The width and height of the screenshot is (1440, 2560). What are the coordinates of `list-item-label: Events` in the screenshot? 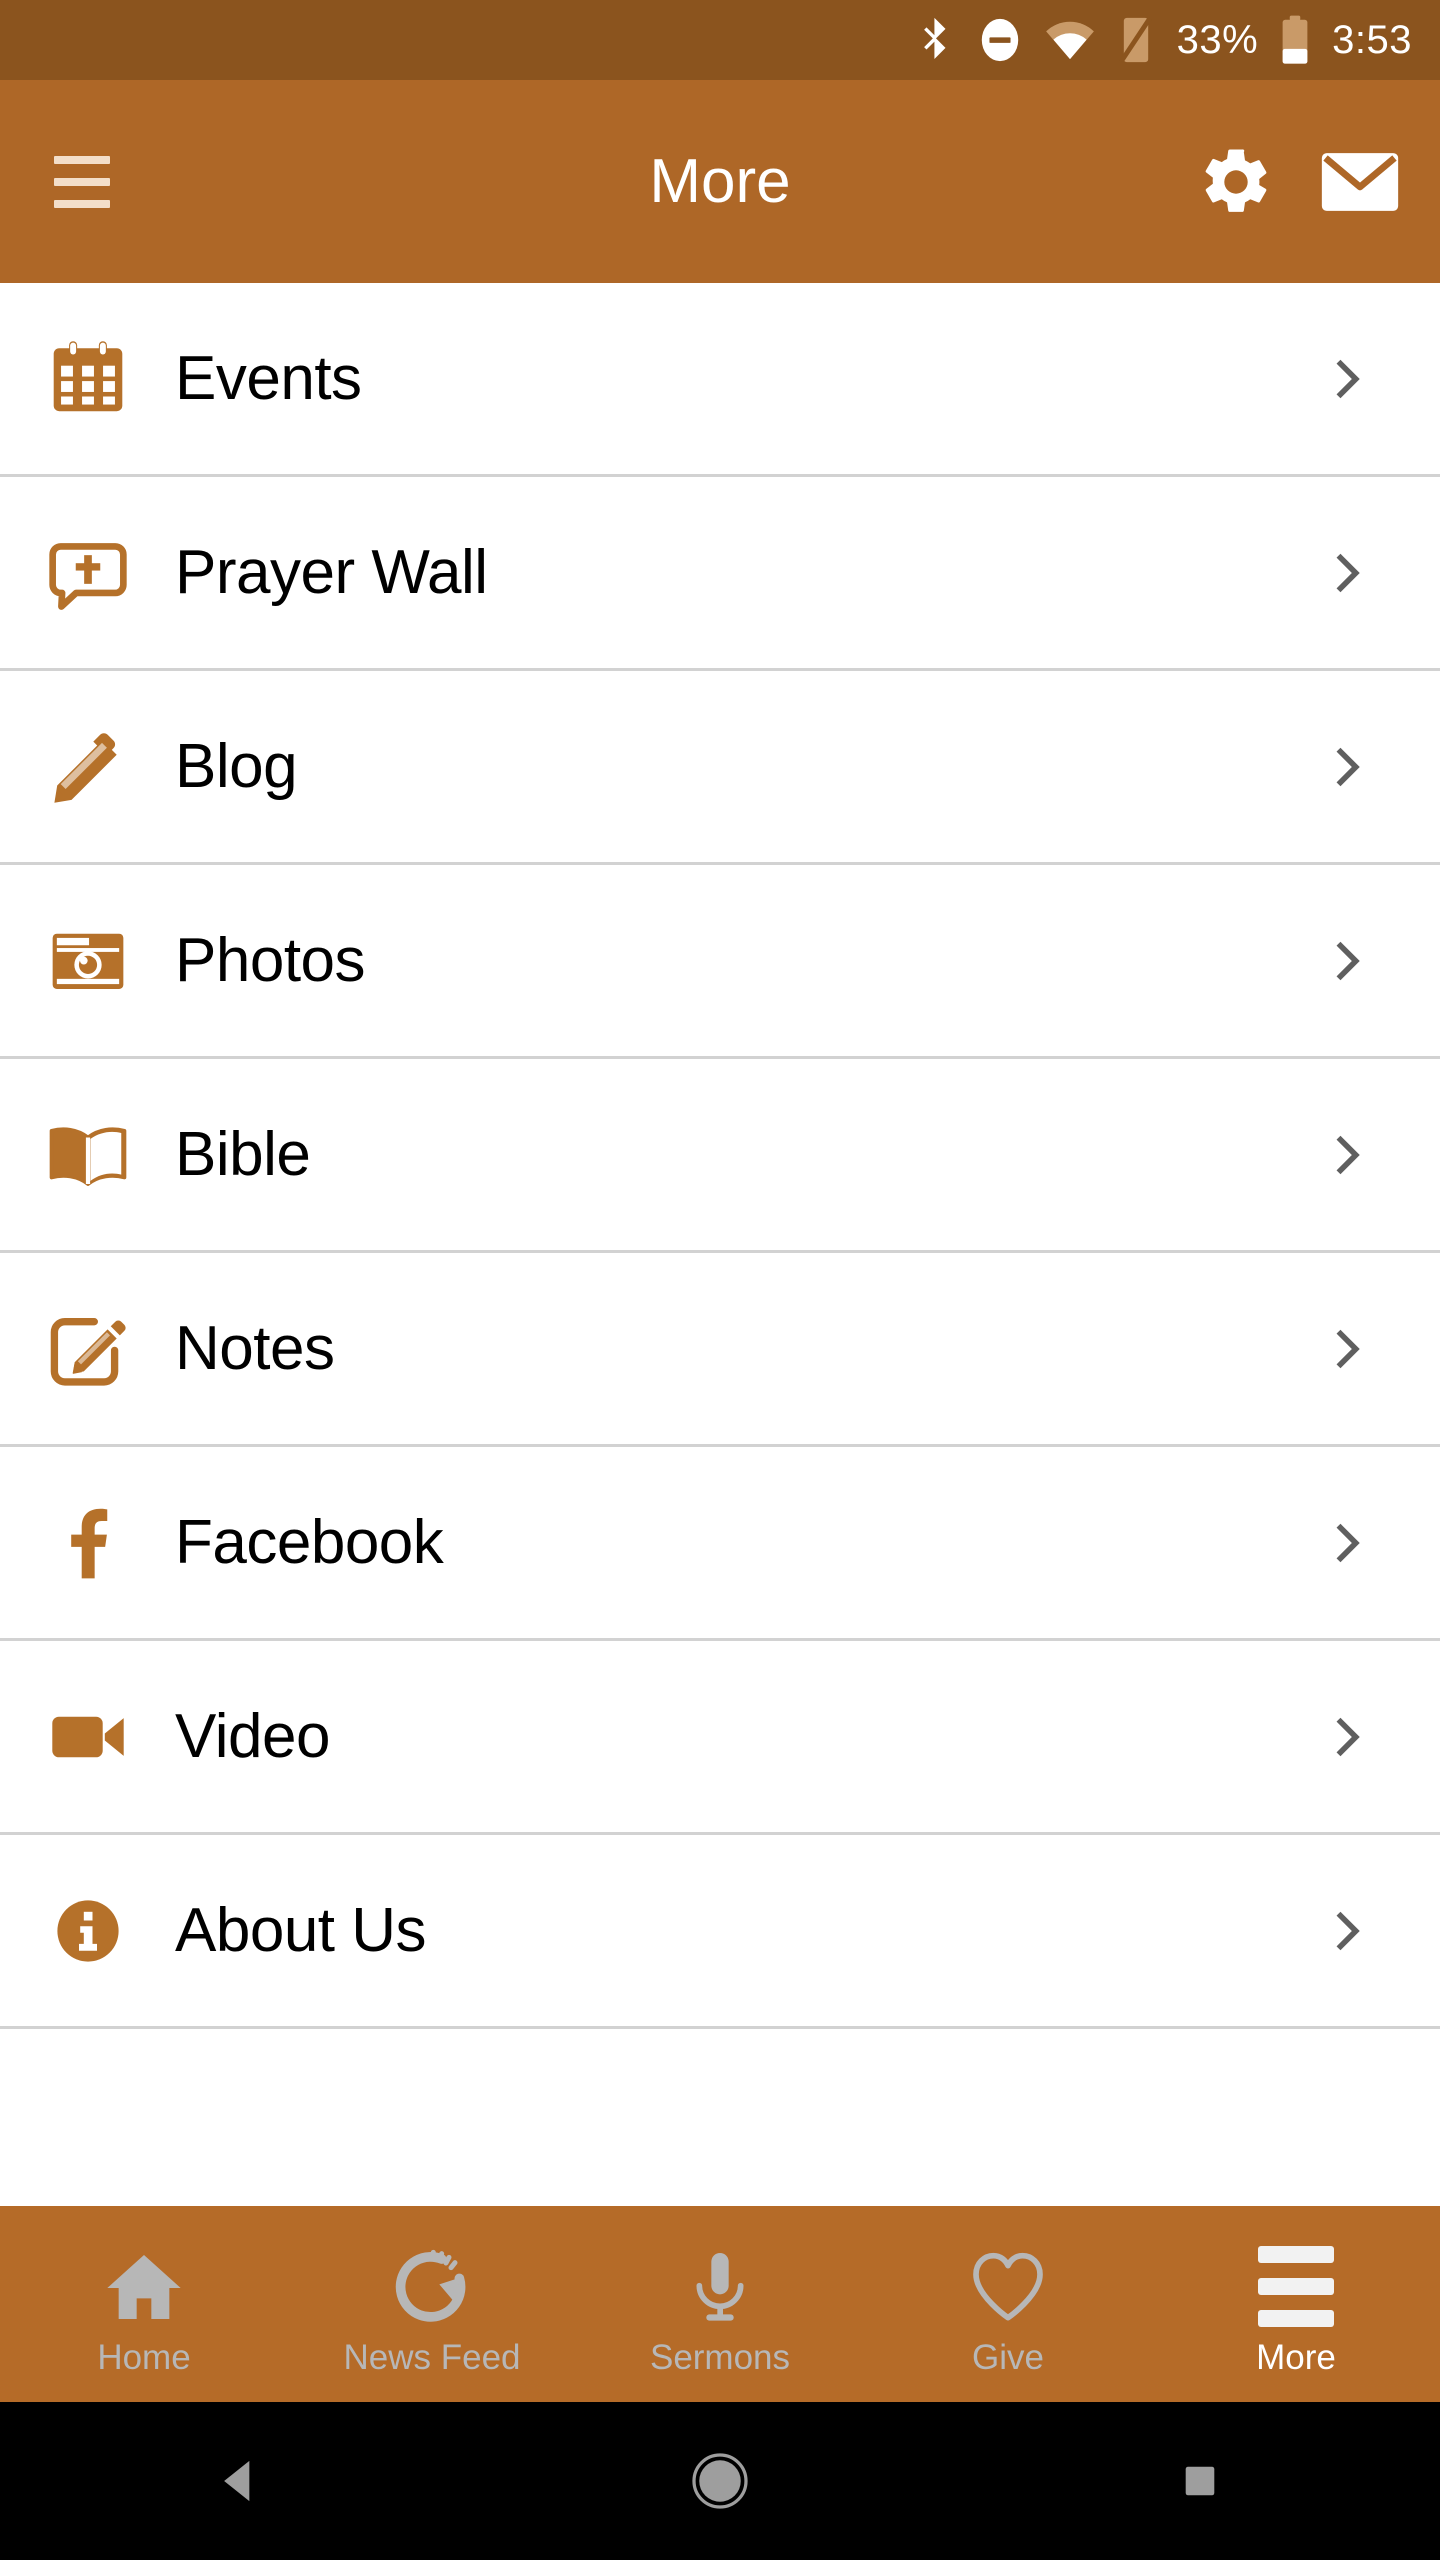 It's located at (268, 378).